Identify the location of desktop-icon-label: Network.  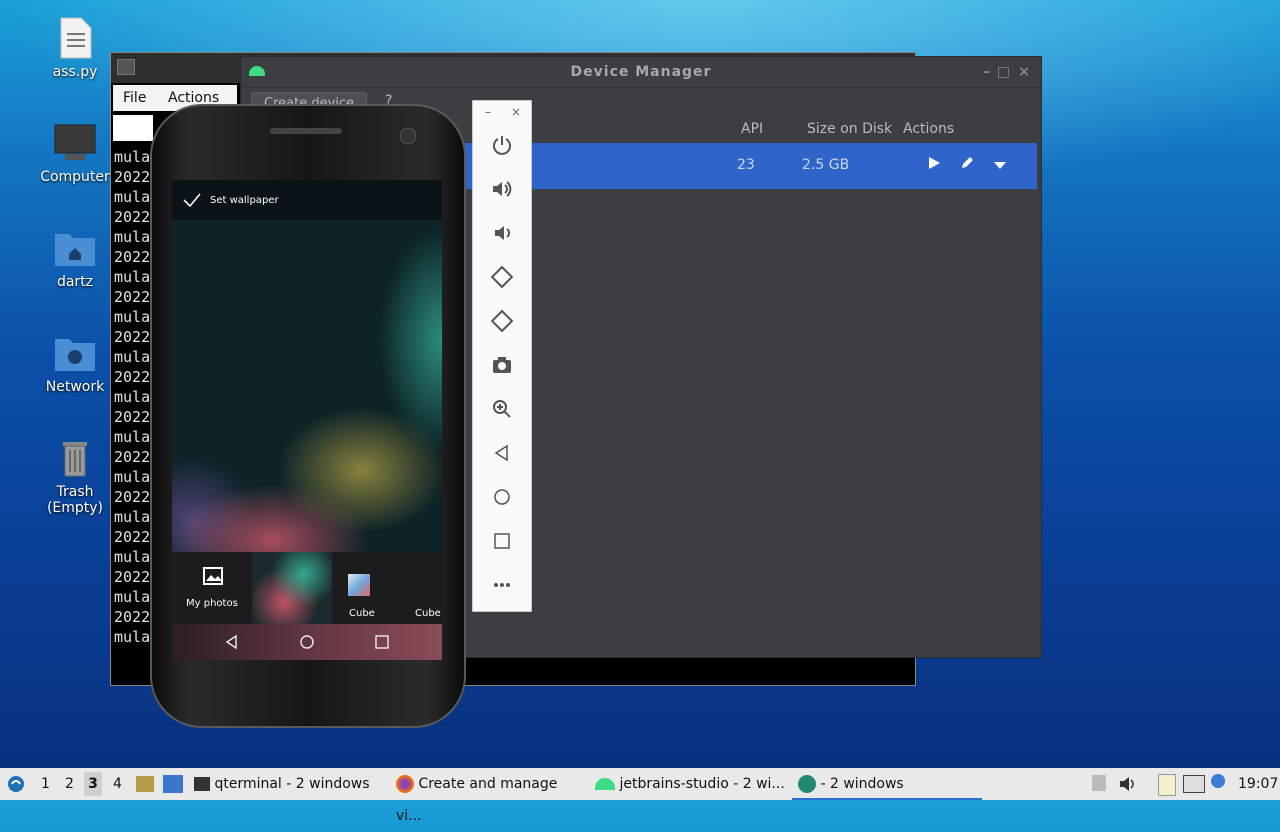
(75, 387).